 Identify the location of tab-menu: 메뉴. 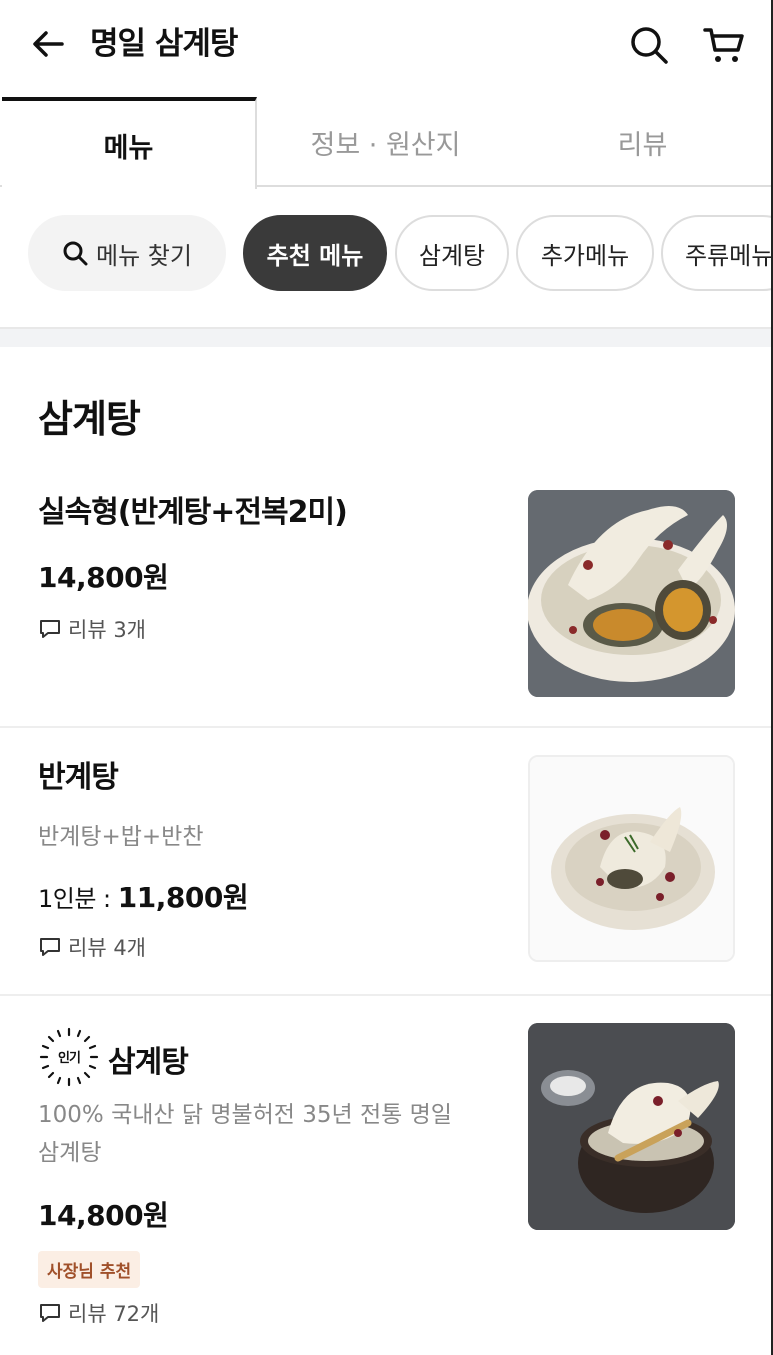
(129, 143).